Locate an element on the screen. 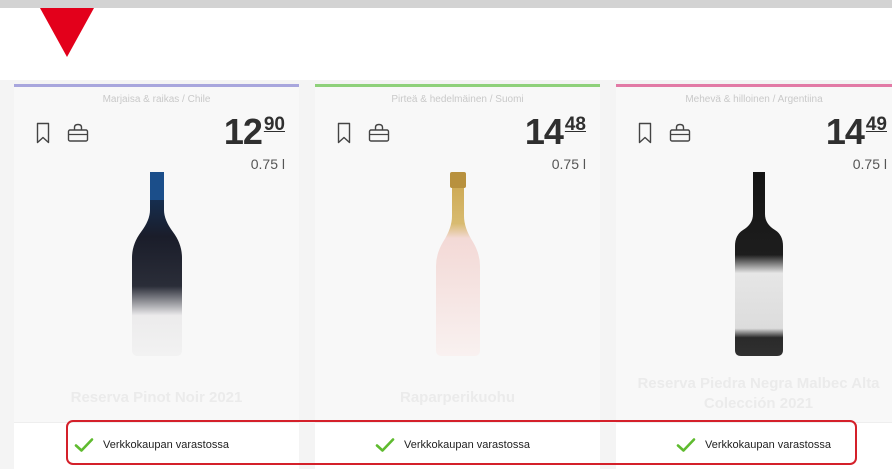 This screenshot has height=469, width=892. price-cents: 48 is located at coordinates (575, 124).